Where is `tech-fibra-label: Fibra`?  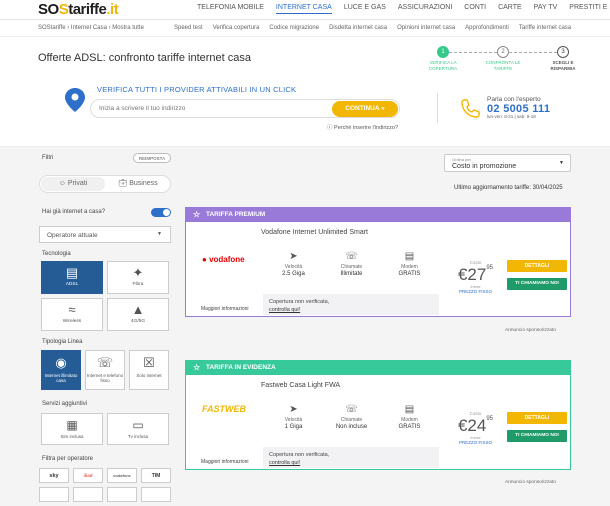 tech-fibra-label: Fibra is located at coordinates (138, 284).